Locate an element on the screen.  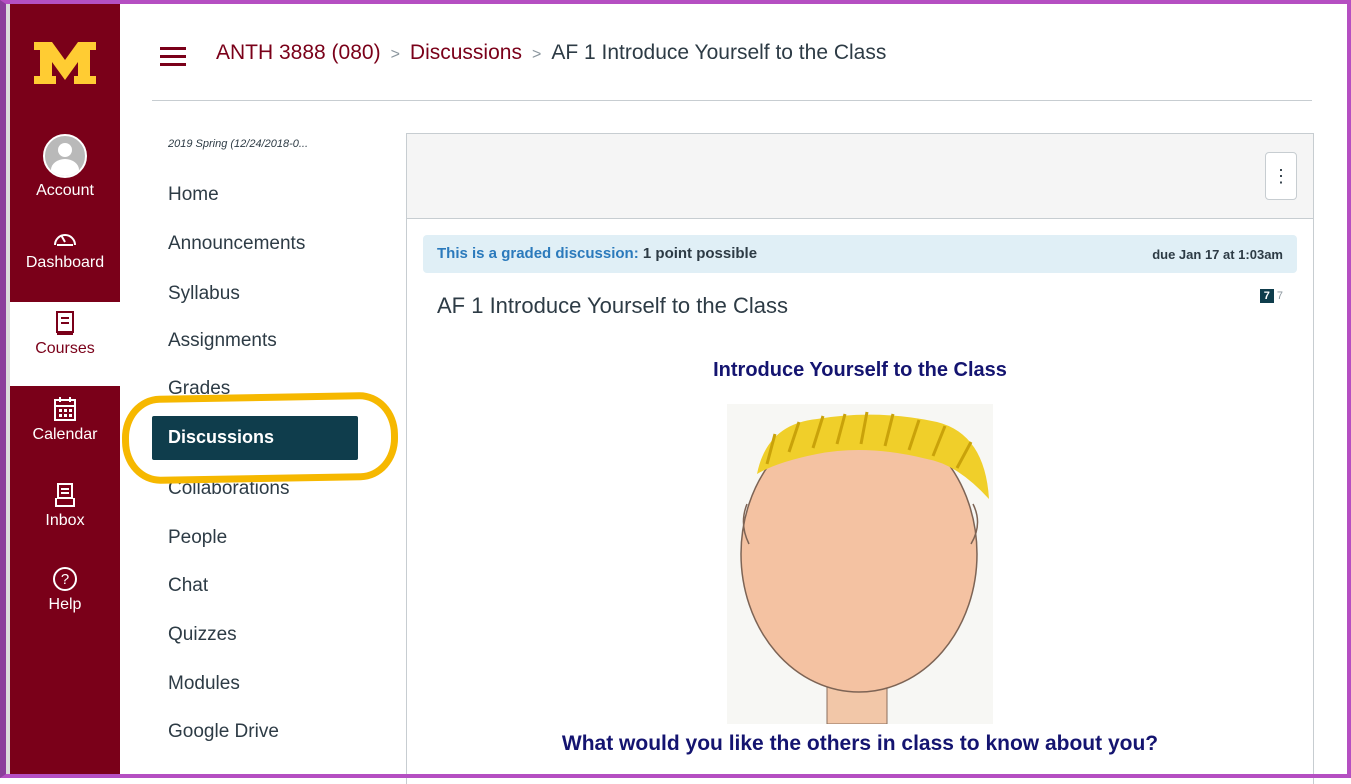
discussion-title: AF 1 Introduce Yourself to the Class is located at coordinates (612, 305).